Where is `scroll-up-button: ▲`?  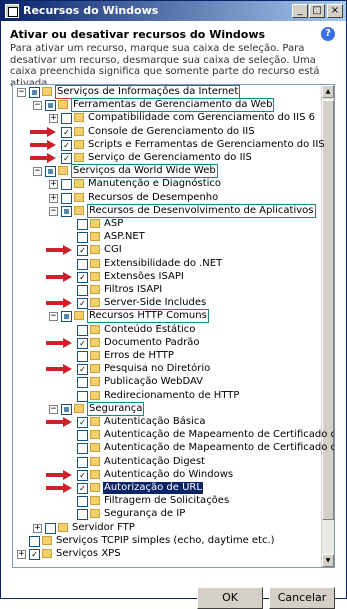
scroll-up-button: ▲ is located at coordinates (328, 91).